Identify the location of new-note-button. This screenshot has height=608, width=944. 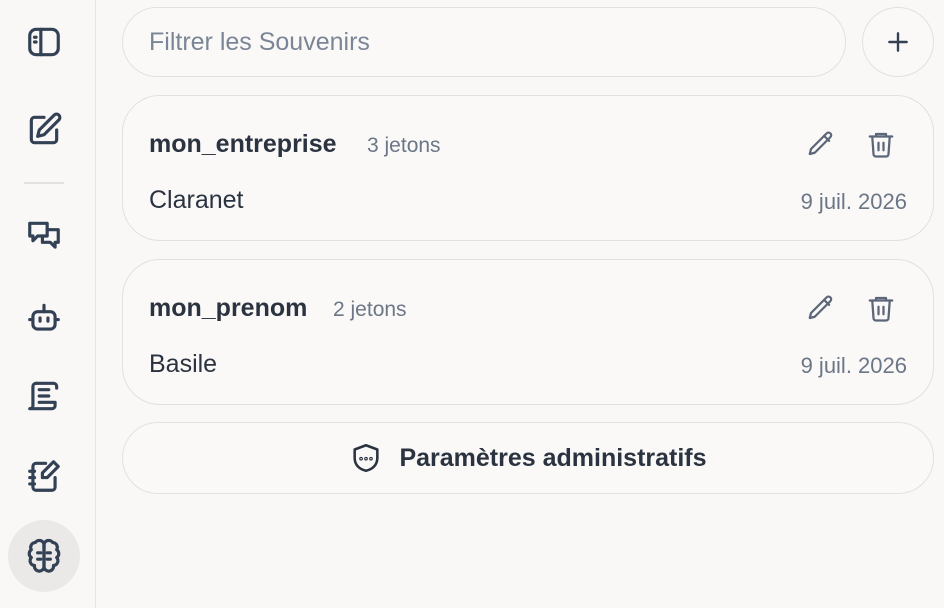
(44, 130).